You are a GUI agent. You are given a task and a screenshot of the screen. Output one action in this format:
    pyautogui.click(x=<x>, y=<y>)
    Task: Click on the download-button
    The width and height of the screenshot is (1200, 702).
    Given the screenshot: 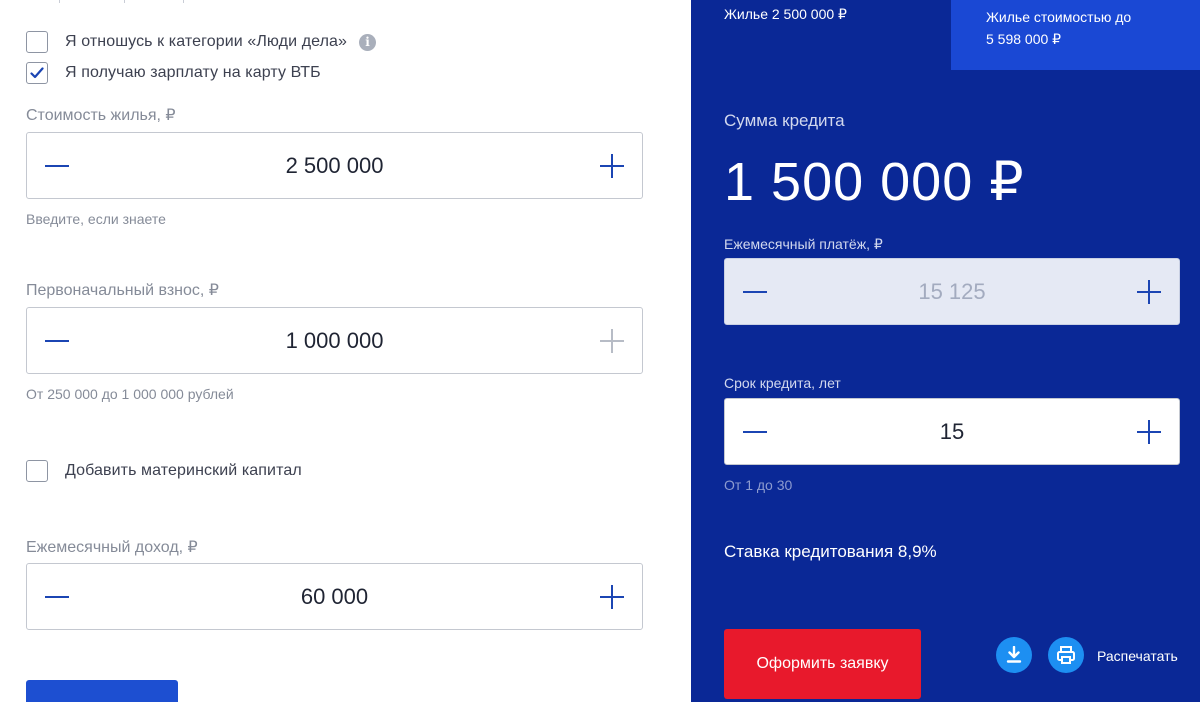 What is the action you would take?
    pyautogui.click(x=1014, y=655)
    